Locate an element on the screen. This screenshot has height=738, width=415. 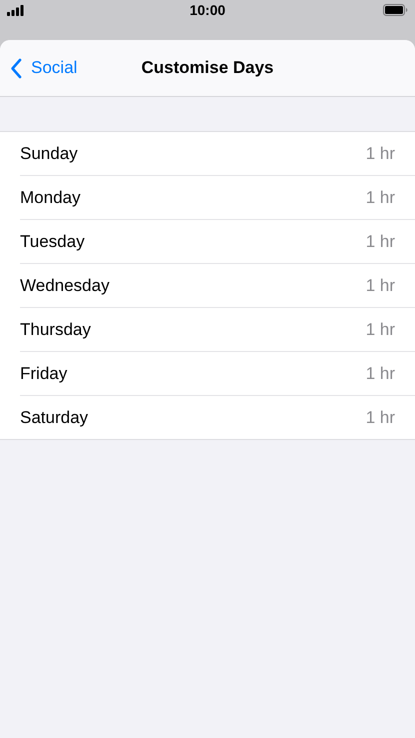
day-label: Saturday is located at coordinates (54, 418).